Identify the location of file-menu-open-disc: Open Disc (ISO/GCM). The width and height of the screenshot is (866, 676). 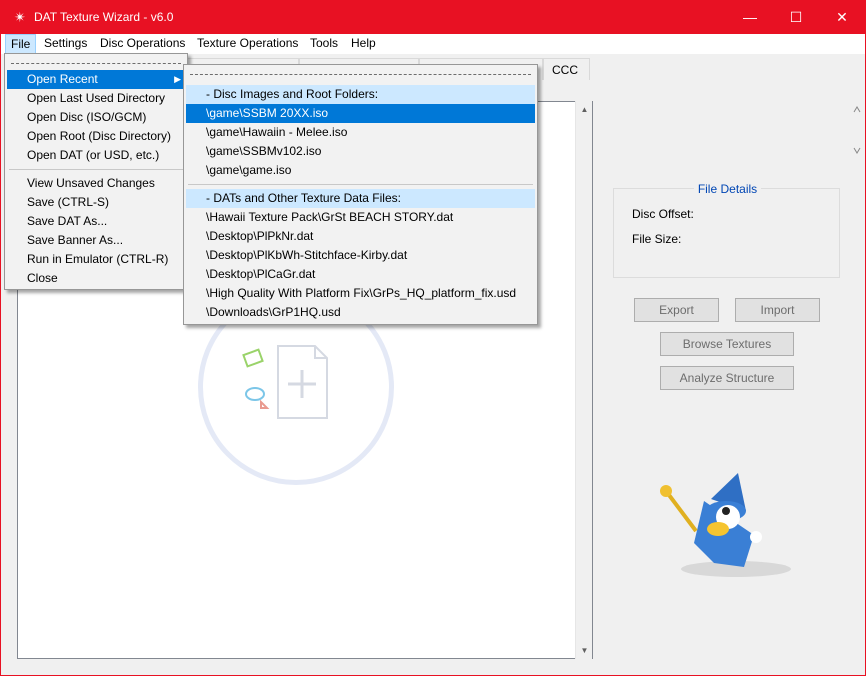
(96, 117).